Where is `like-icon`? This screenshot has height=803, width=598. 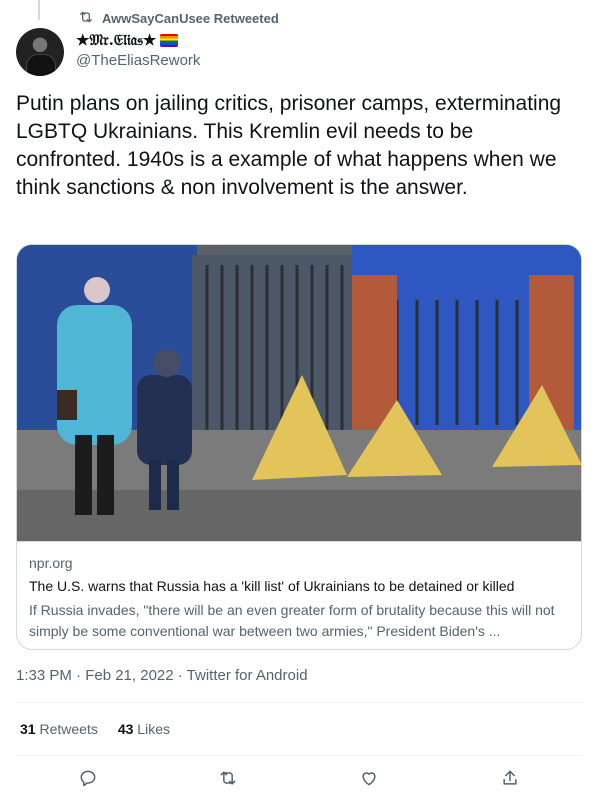
like-icon is located at coordinates (369, 780).